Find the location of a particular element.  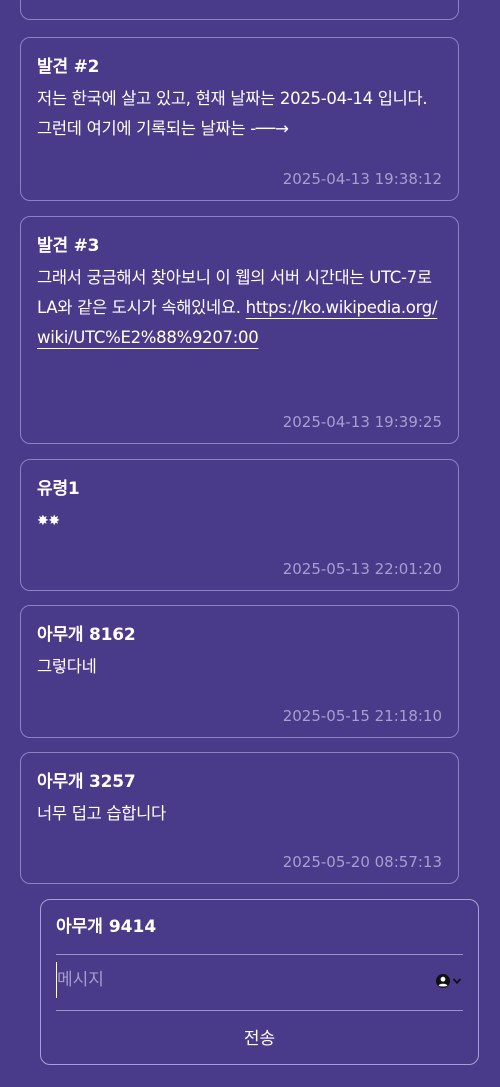

post-message: ✸✸ is located at coordinates (48, 521).